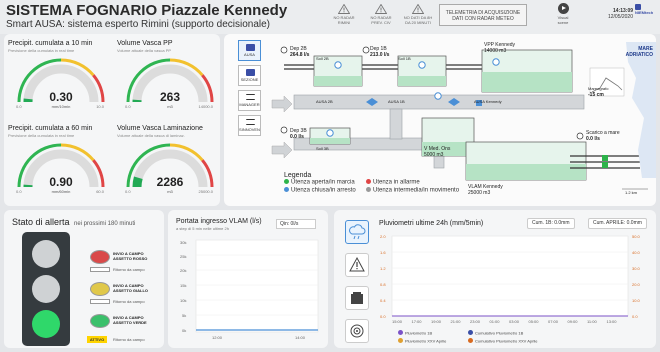 The width and height of the screenshot is (660, 352). I want to click on dep3b-label: Dep 3B 0.0 l/s, so click(298, 134).